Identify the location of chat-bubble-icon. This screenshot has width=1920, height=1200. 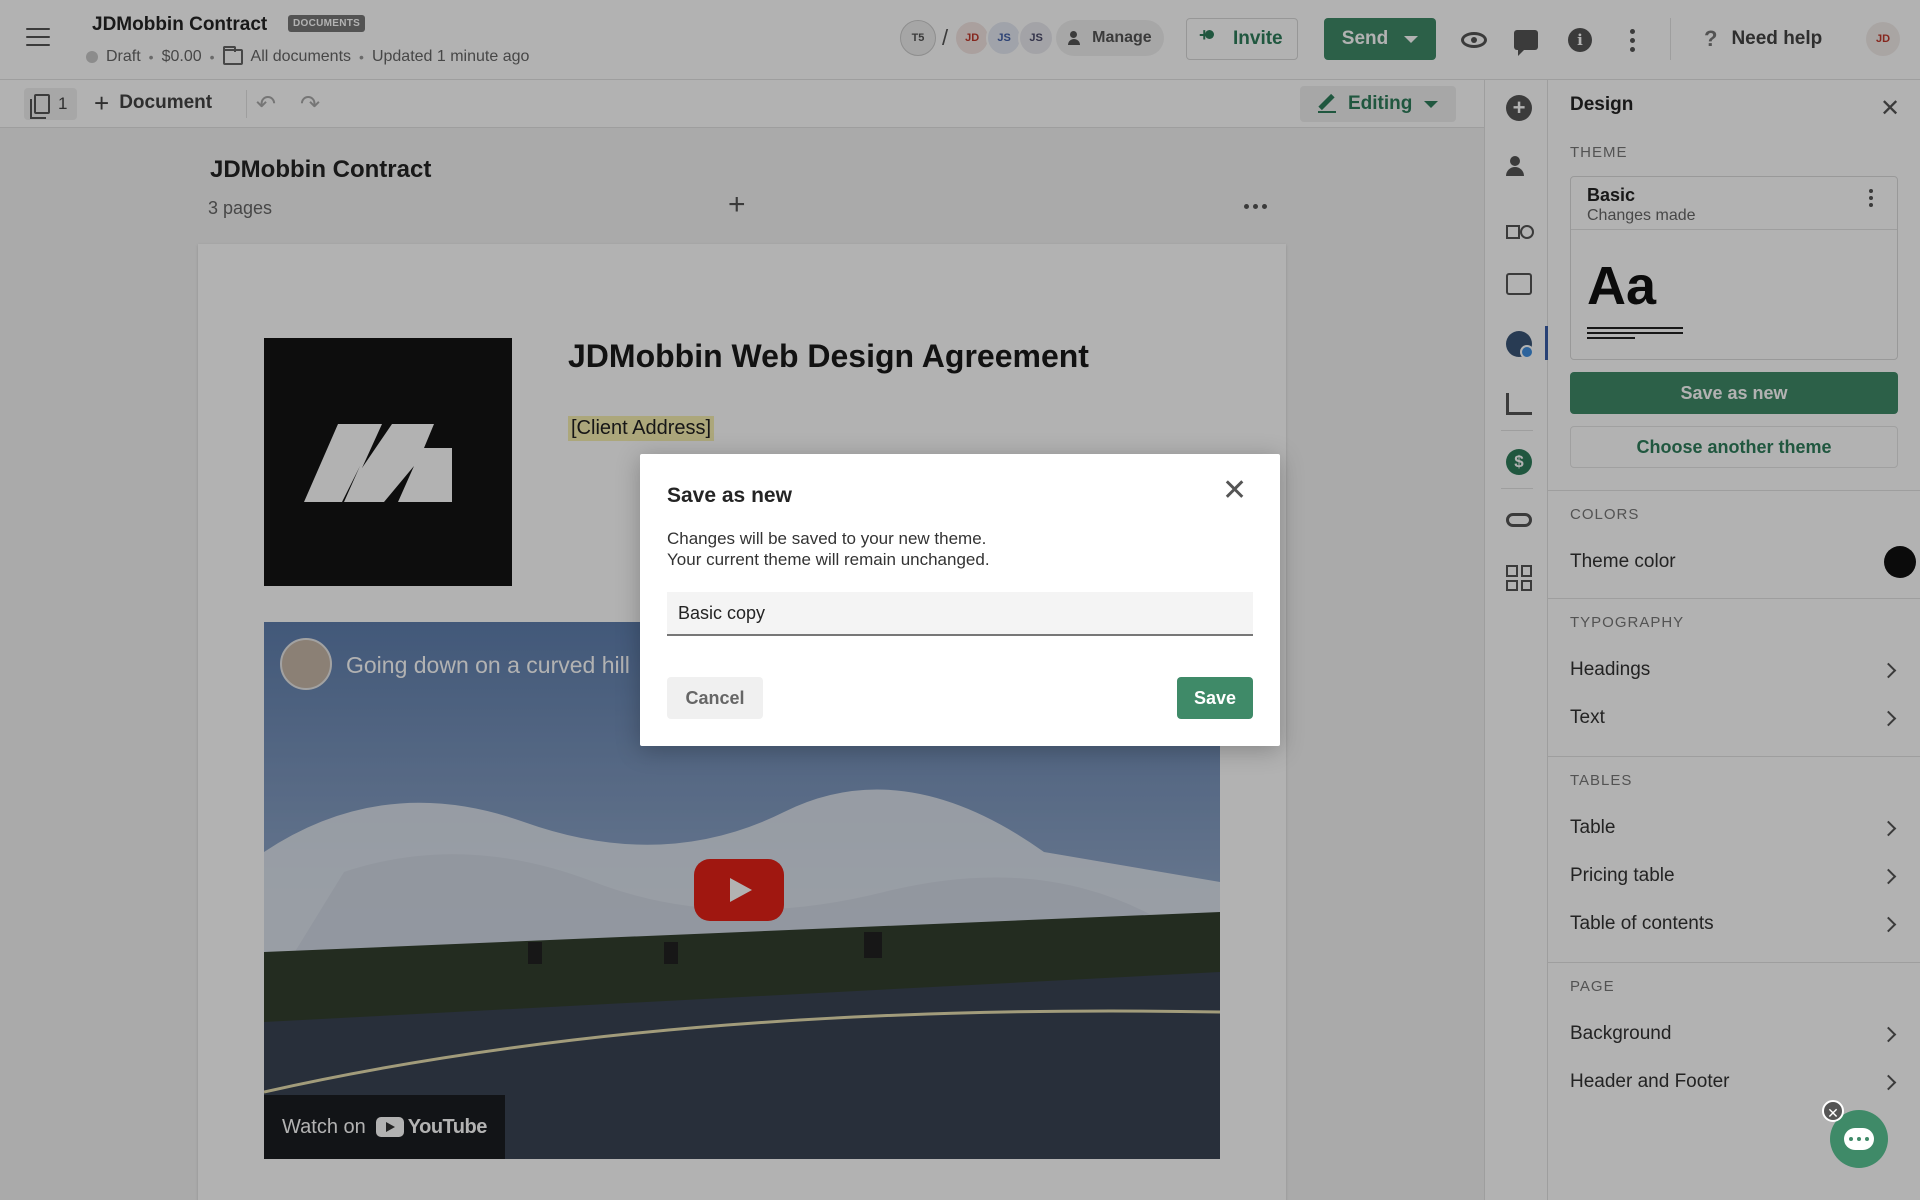
(1859, 1139).